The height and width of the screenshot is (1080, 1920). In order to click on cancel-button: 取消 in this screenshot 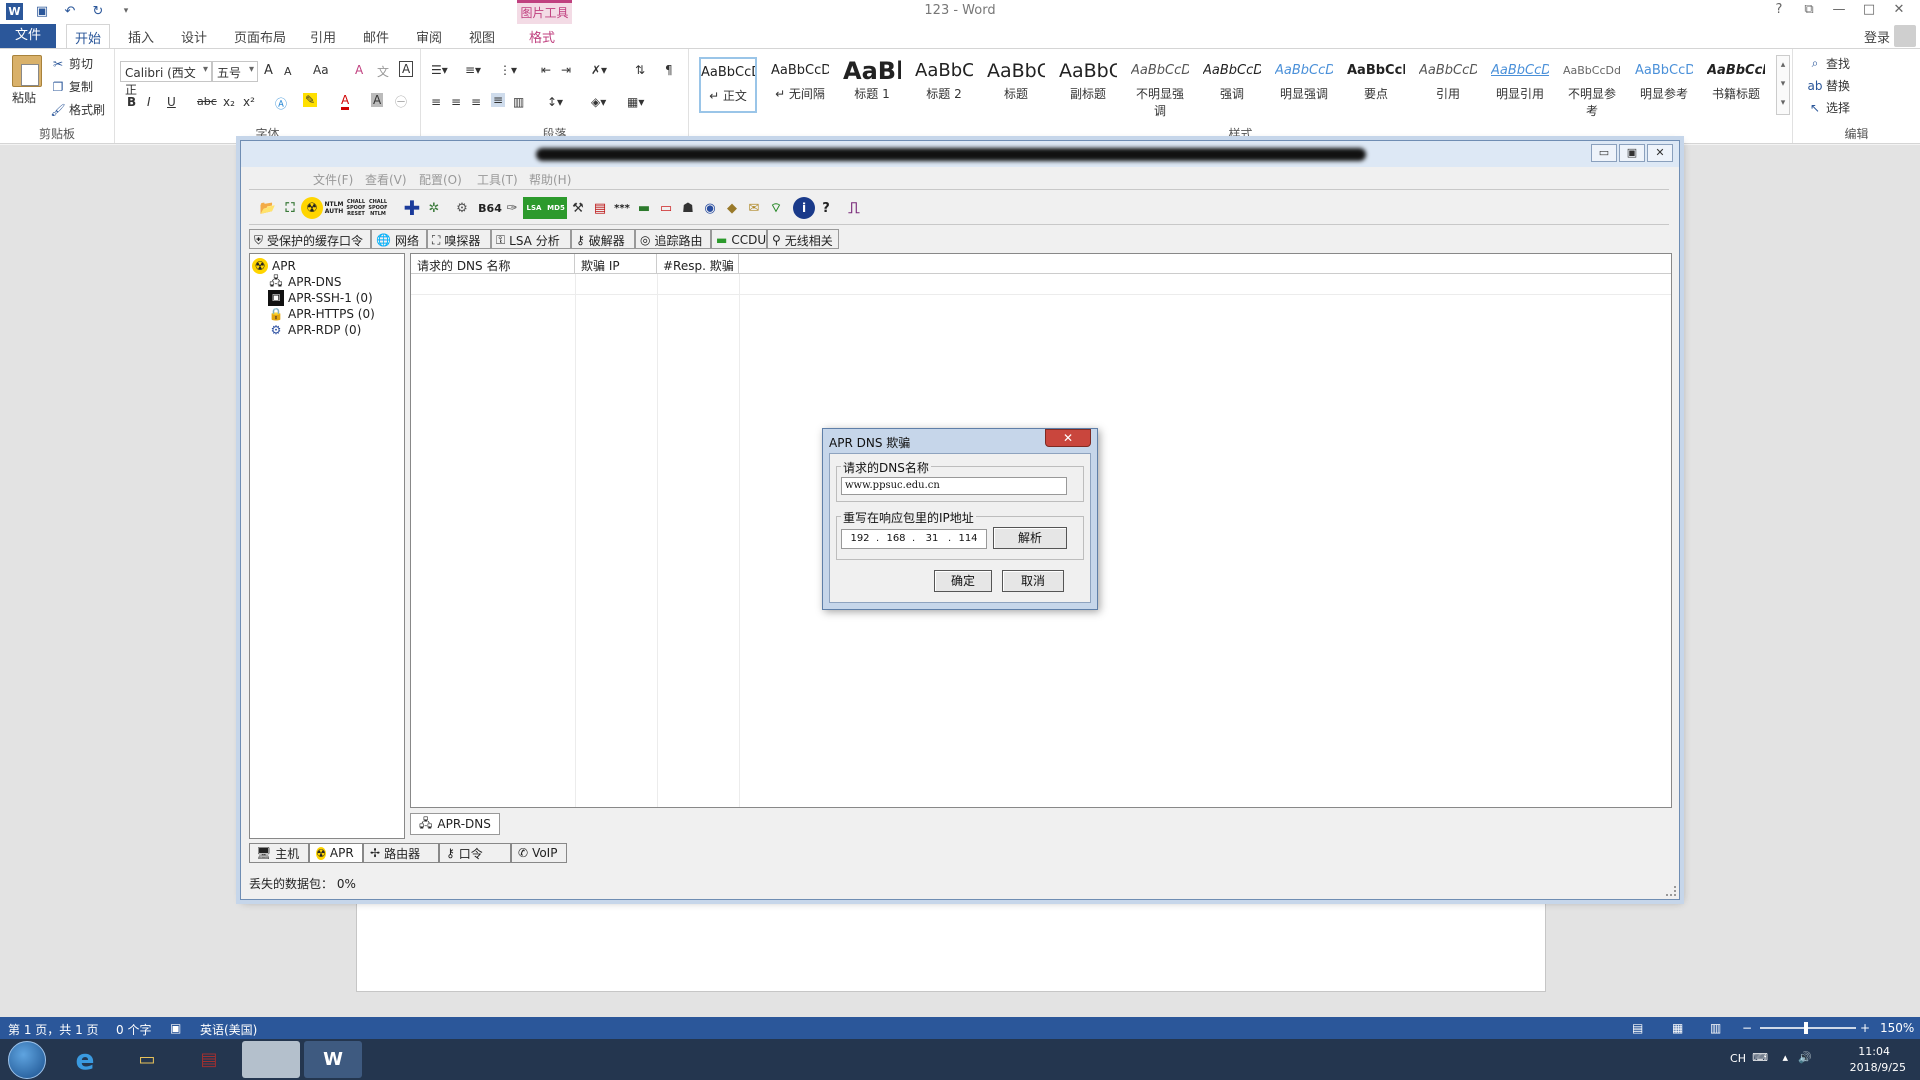, I will do `click(1033, 581)`.